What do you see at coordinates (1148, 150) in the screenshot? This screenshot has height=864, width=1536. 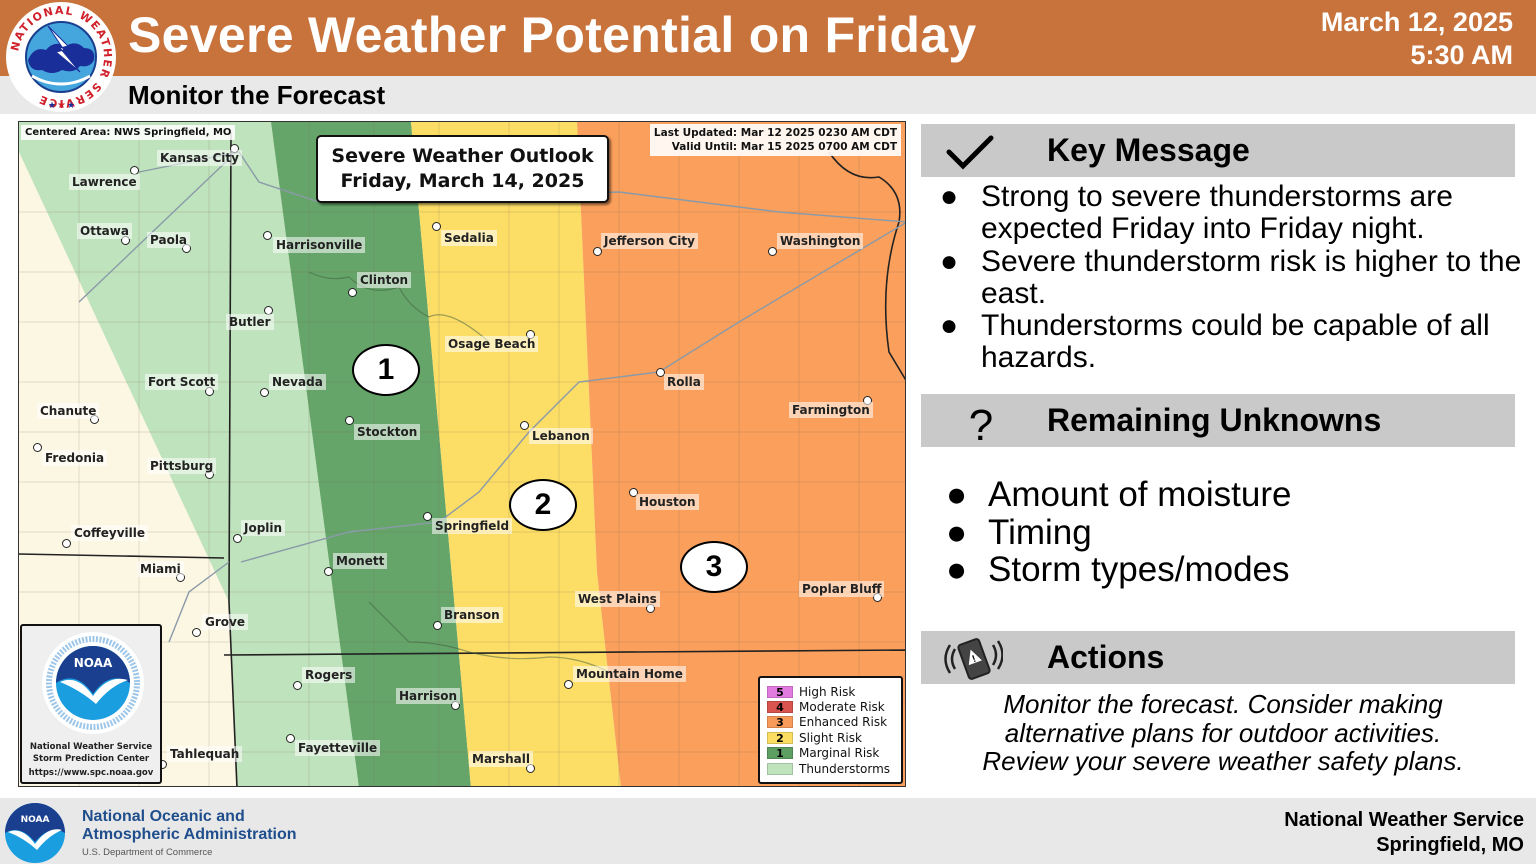 I see `key-message-title: Key Message` at bounding box center [1148, 150].